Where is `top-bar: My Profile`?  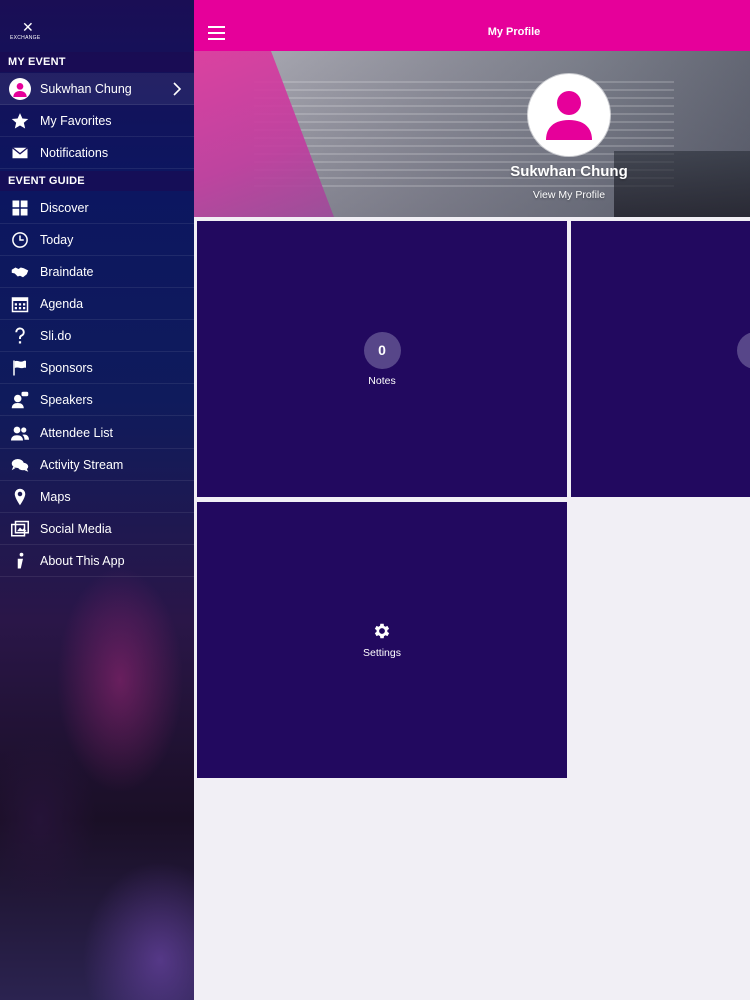
top-bar: My Profile is located at coordinates (472, 25).